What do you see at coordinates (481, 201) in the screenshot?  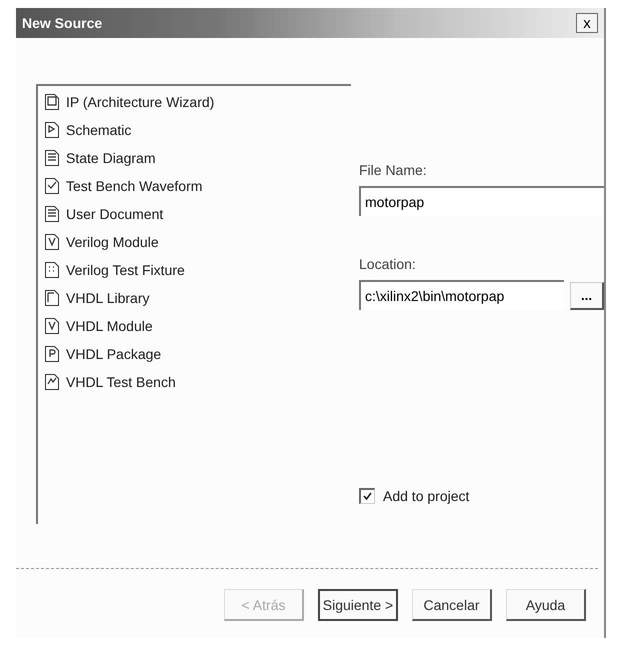 I see `file-name-field: motorpap` at bounding box center [481, 201].